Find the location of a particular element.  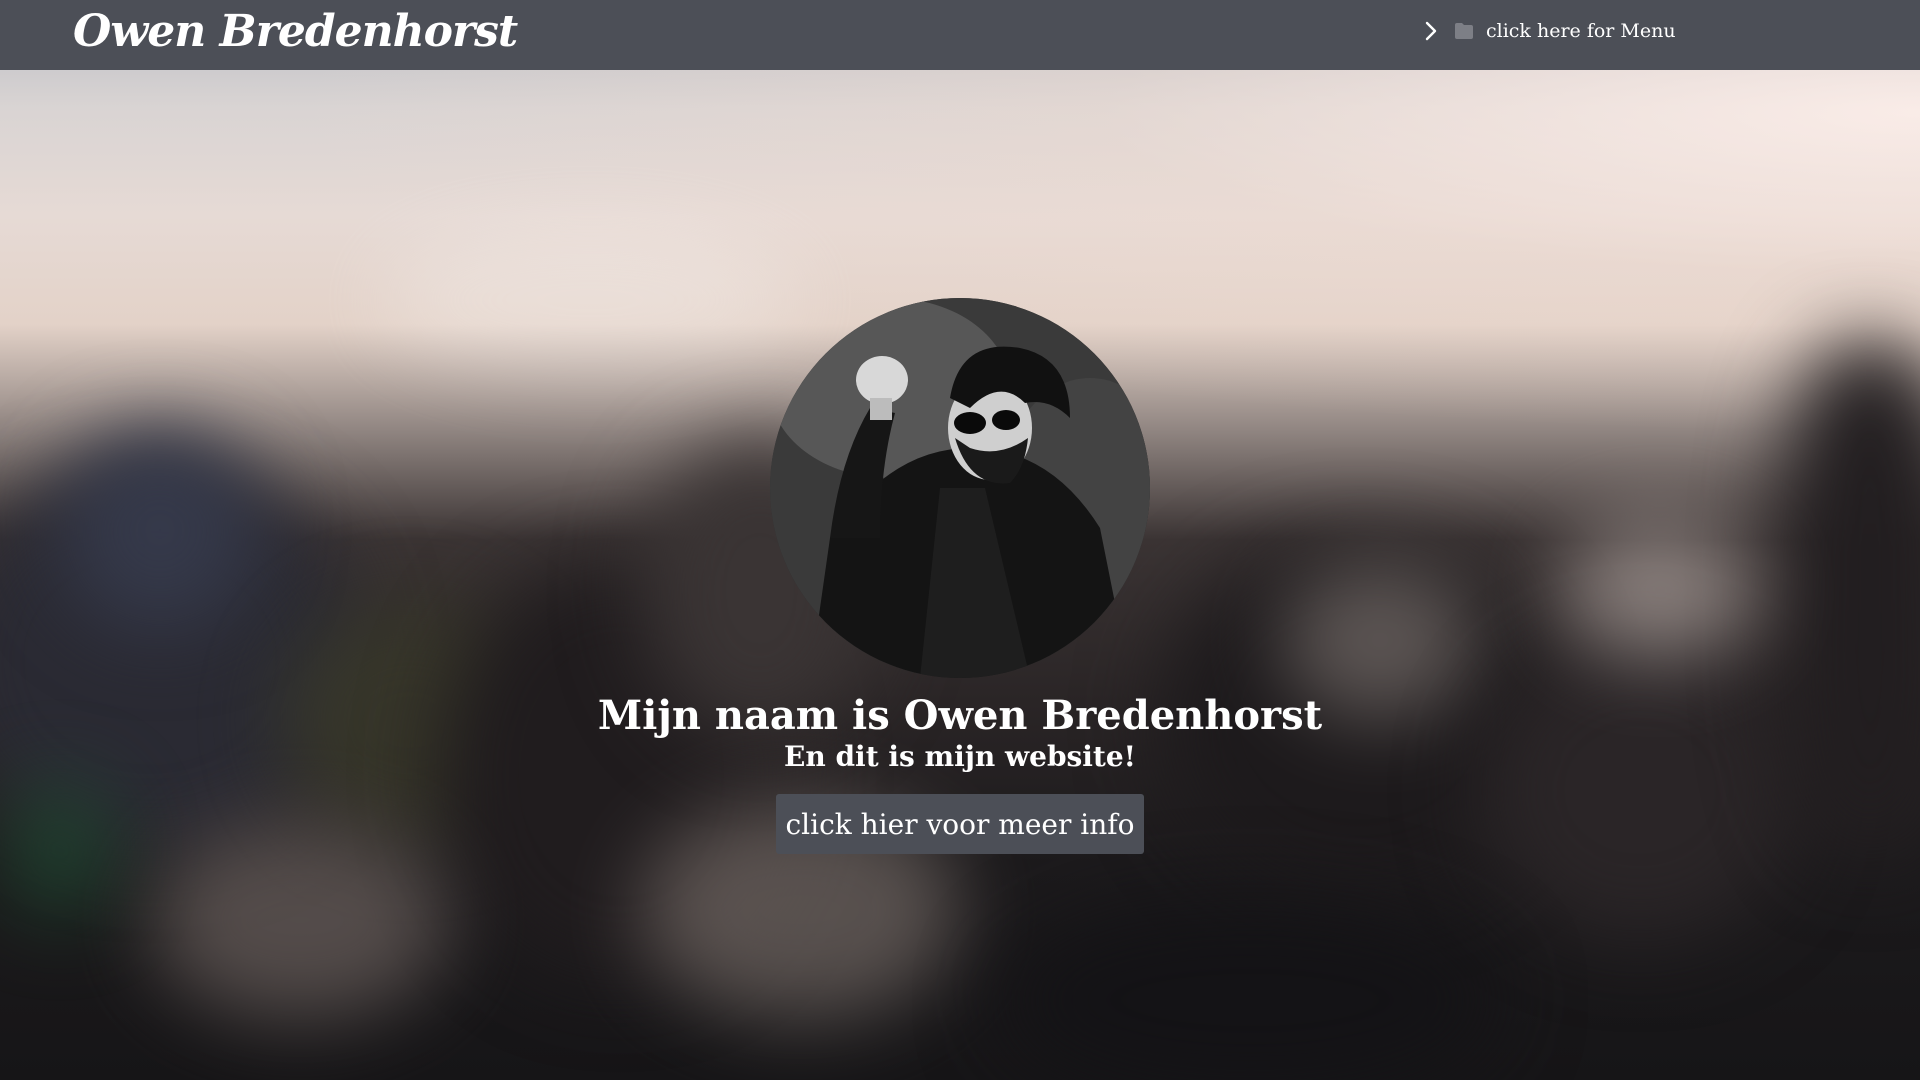

profile-photo-illustration is located at coordinates (960, 488).